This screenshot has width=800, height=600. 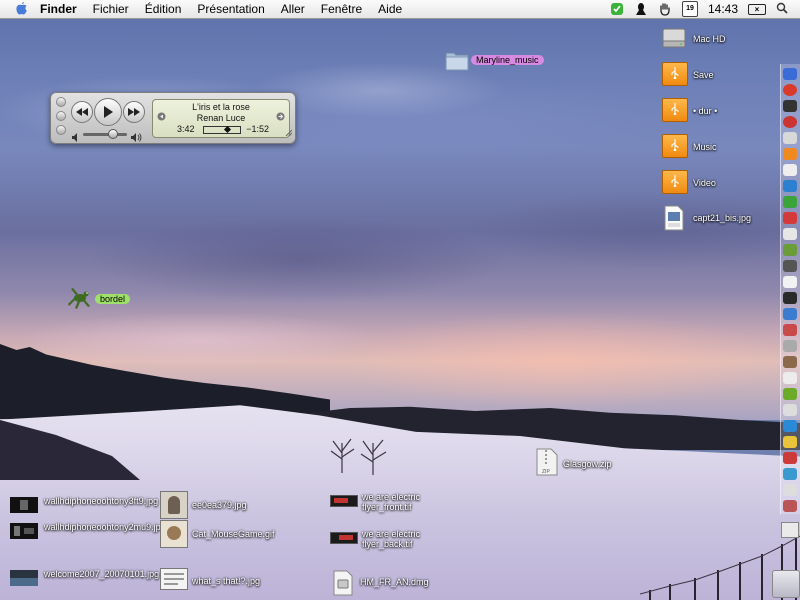 What do you see at coordinates (641, 9) in the screenshot?
I see `user-silhouette-icon` at bounding box center [641, 9].